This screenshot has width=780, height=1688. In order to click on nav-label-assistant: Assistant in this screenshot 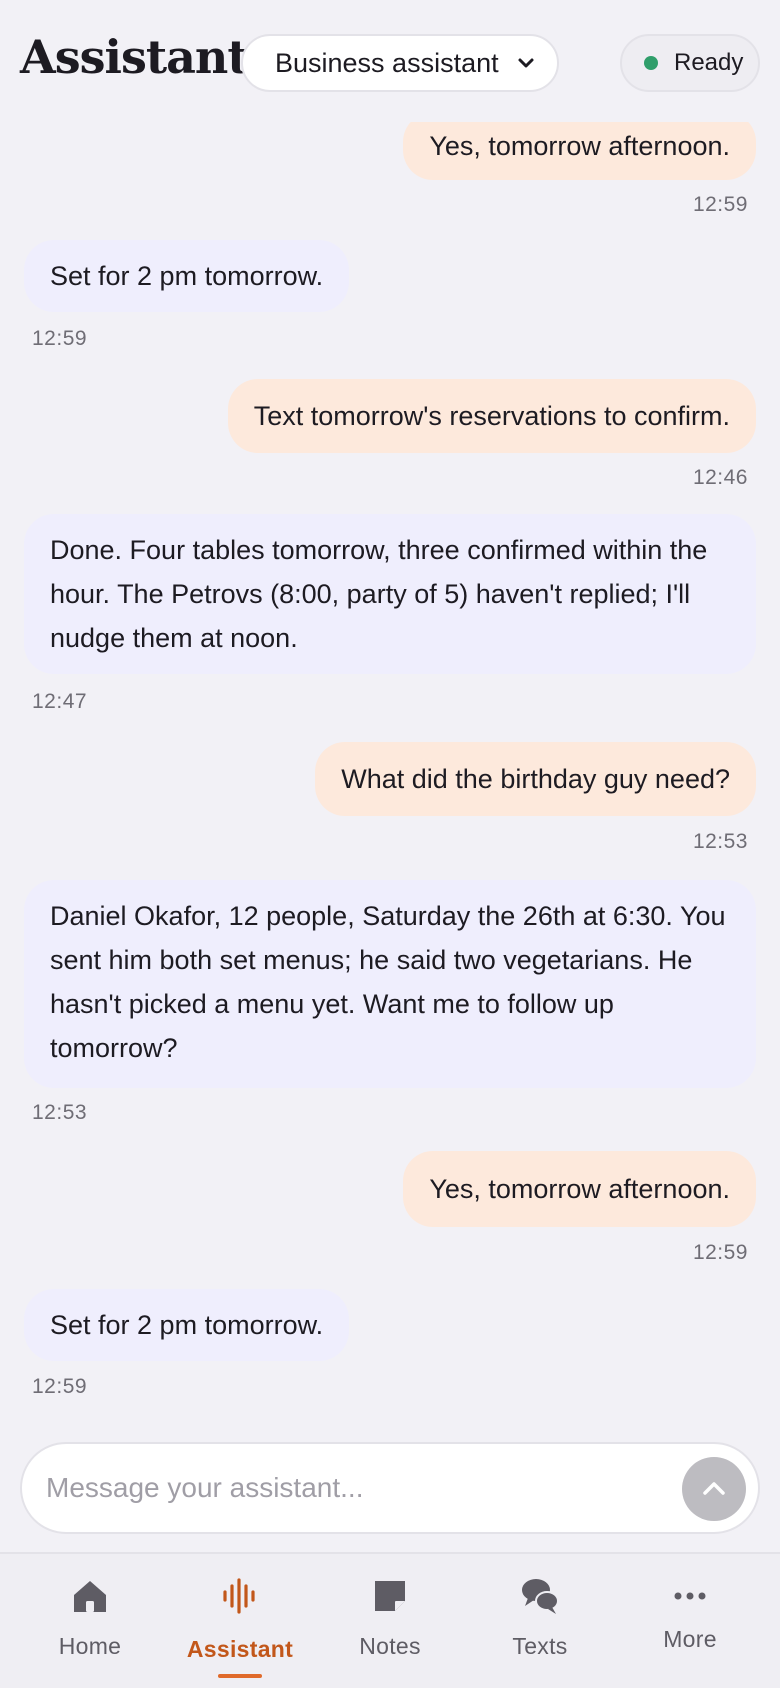, I will do `click(240, 1649)`.